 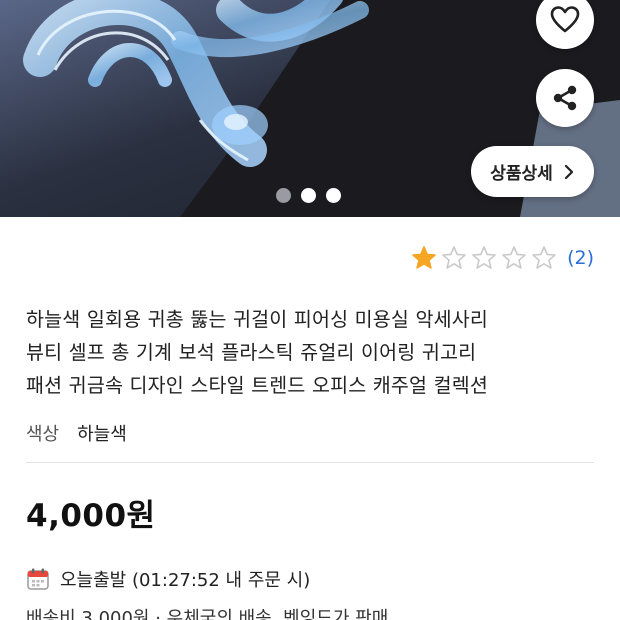 What do you see at coordinates (251, 352) in the screenshot?
I see `product-title-line: 뷰티 셀프 총 기계 보석 플라스틱 쥬얼리 이어링 귀고리` at bounding box center [251, 352].